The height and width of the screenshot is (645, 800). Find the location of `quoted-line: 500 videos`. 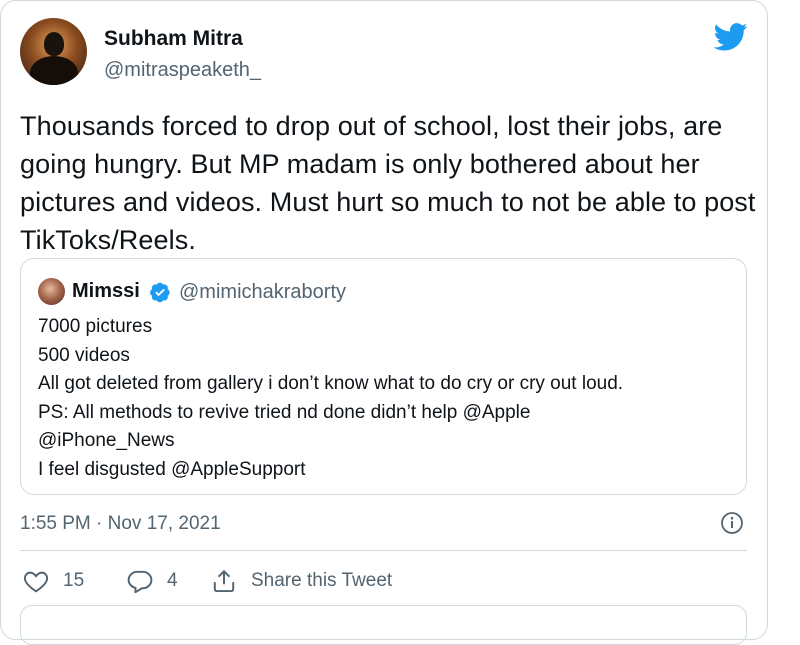

quoted-line: 500 videos is located at coordinates (84, 355).